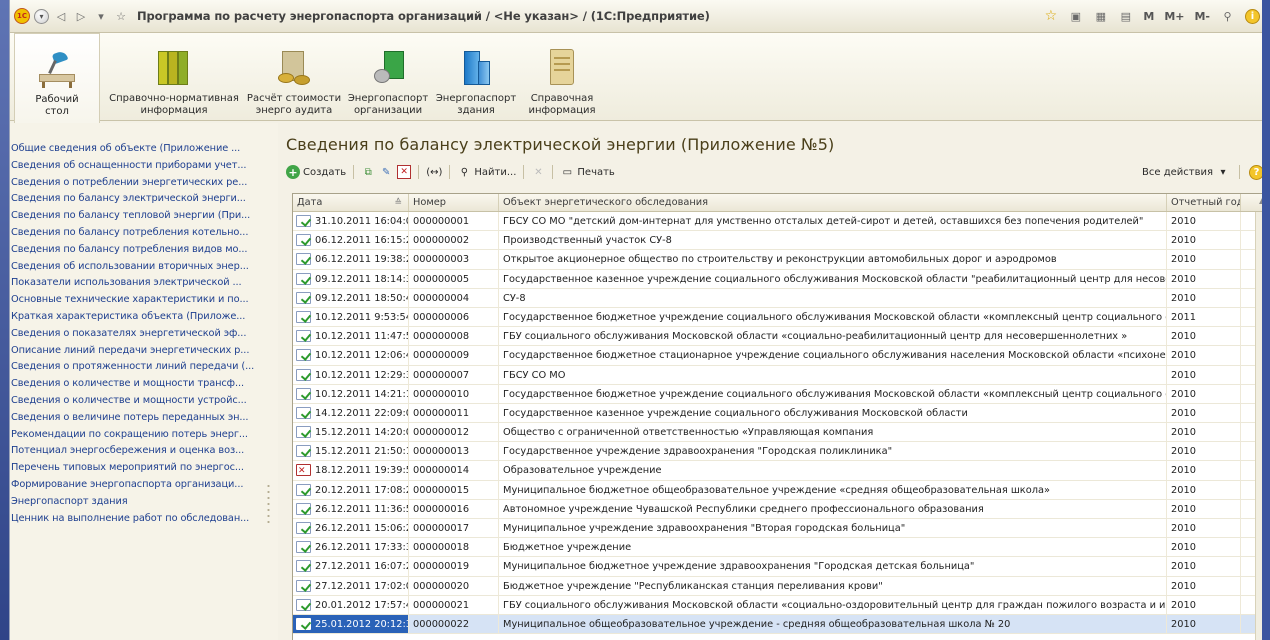  I want to click on favorites-star-icon: ☆, so click(121, 16).